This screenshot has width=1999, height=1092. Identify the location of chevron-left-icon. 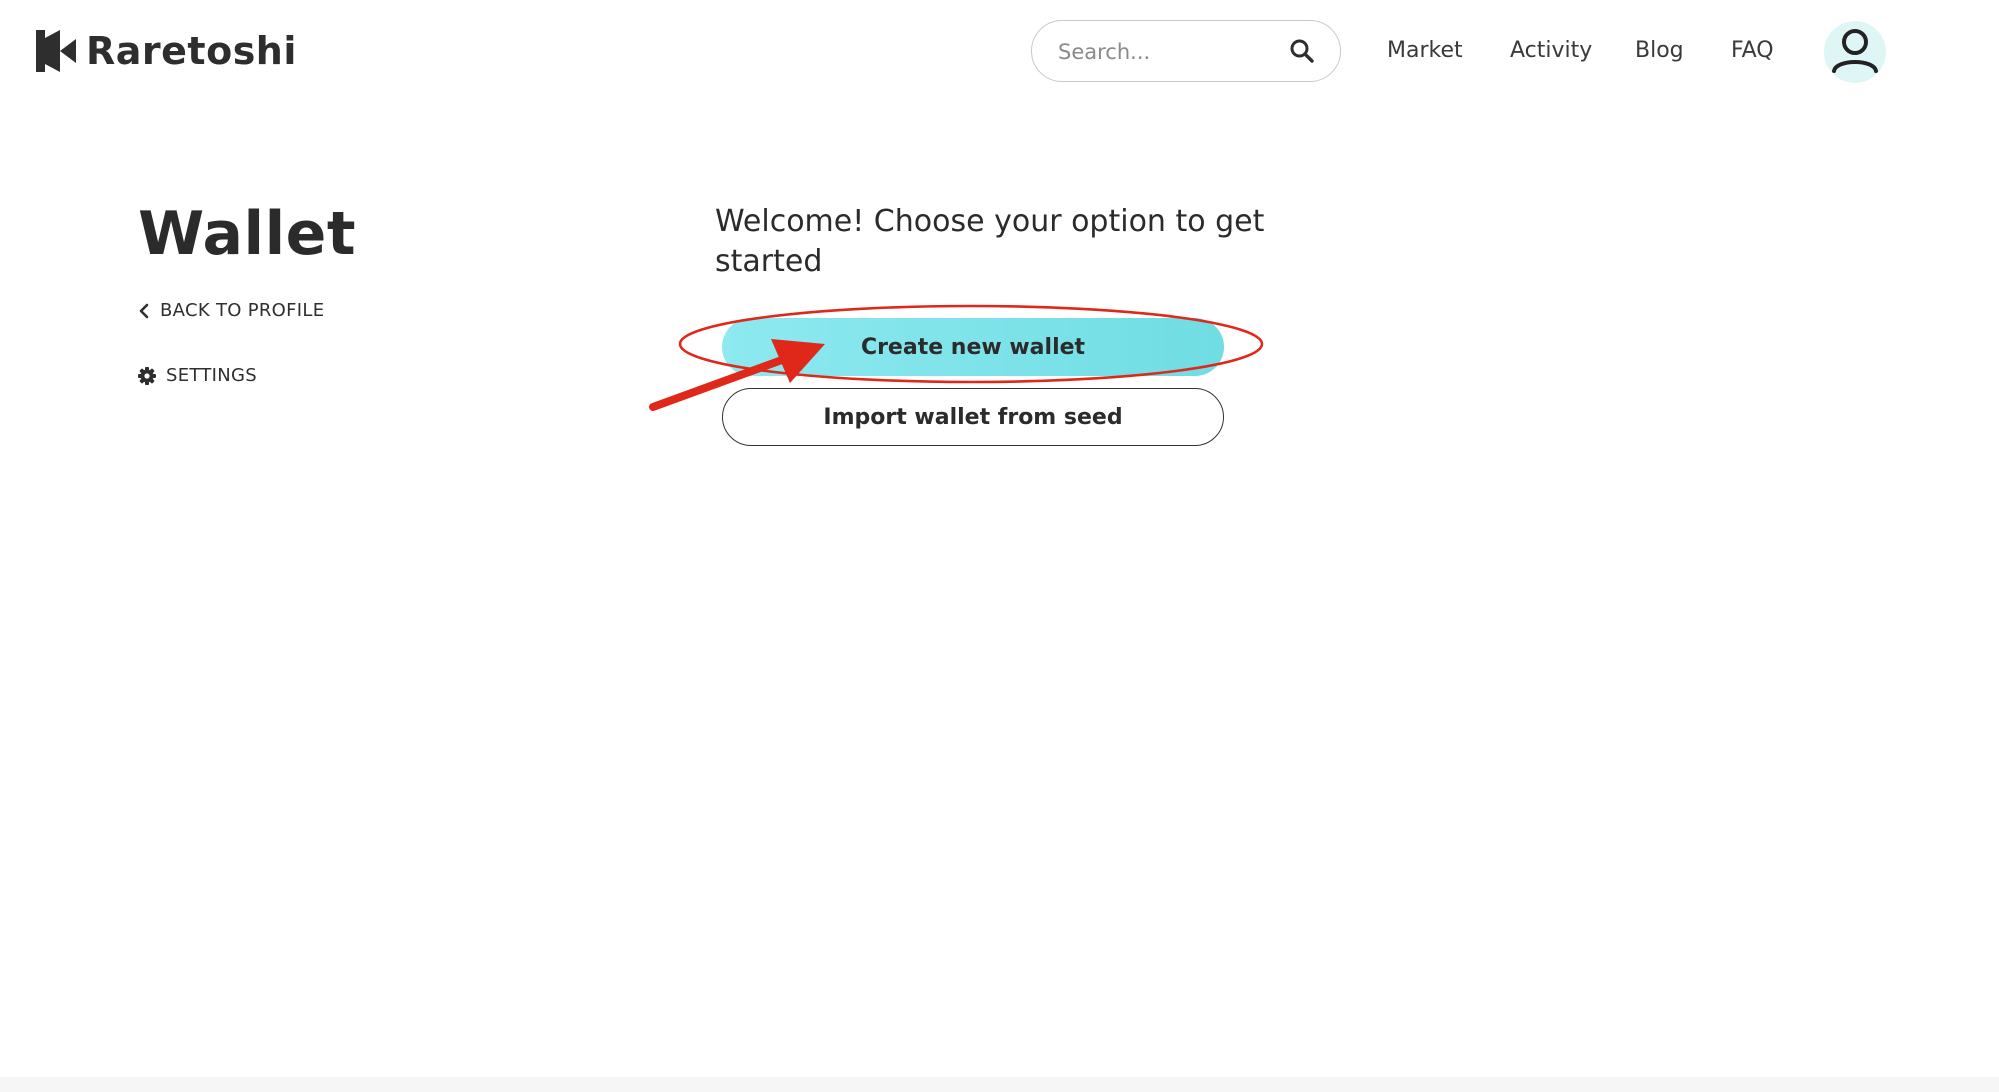
(144, 311).